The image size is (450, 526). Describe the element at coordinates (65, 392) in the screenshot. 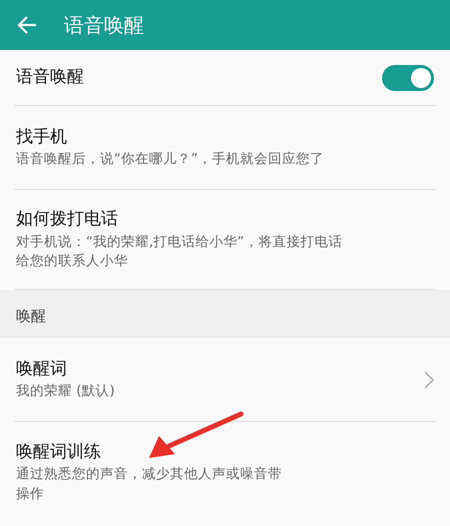

I see `setting-description: 我的荣耀 (默认)` at that location.